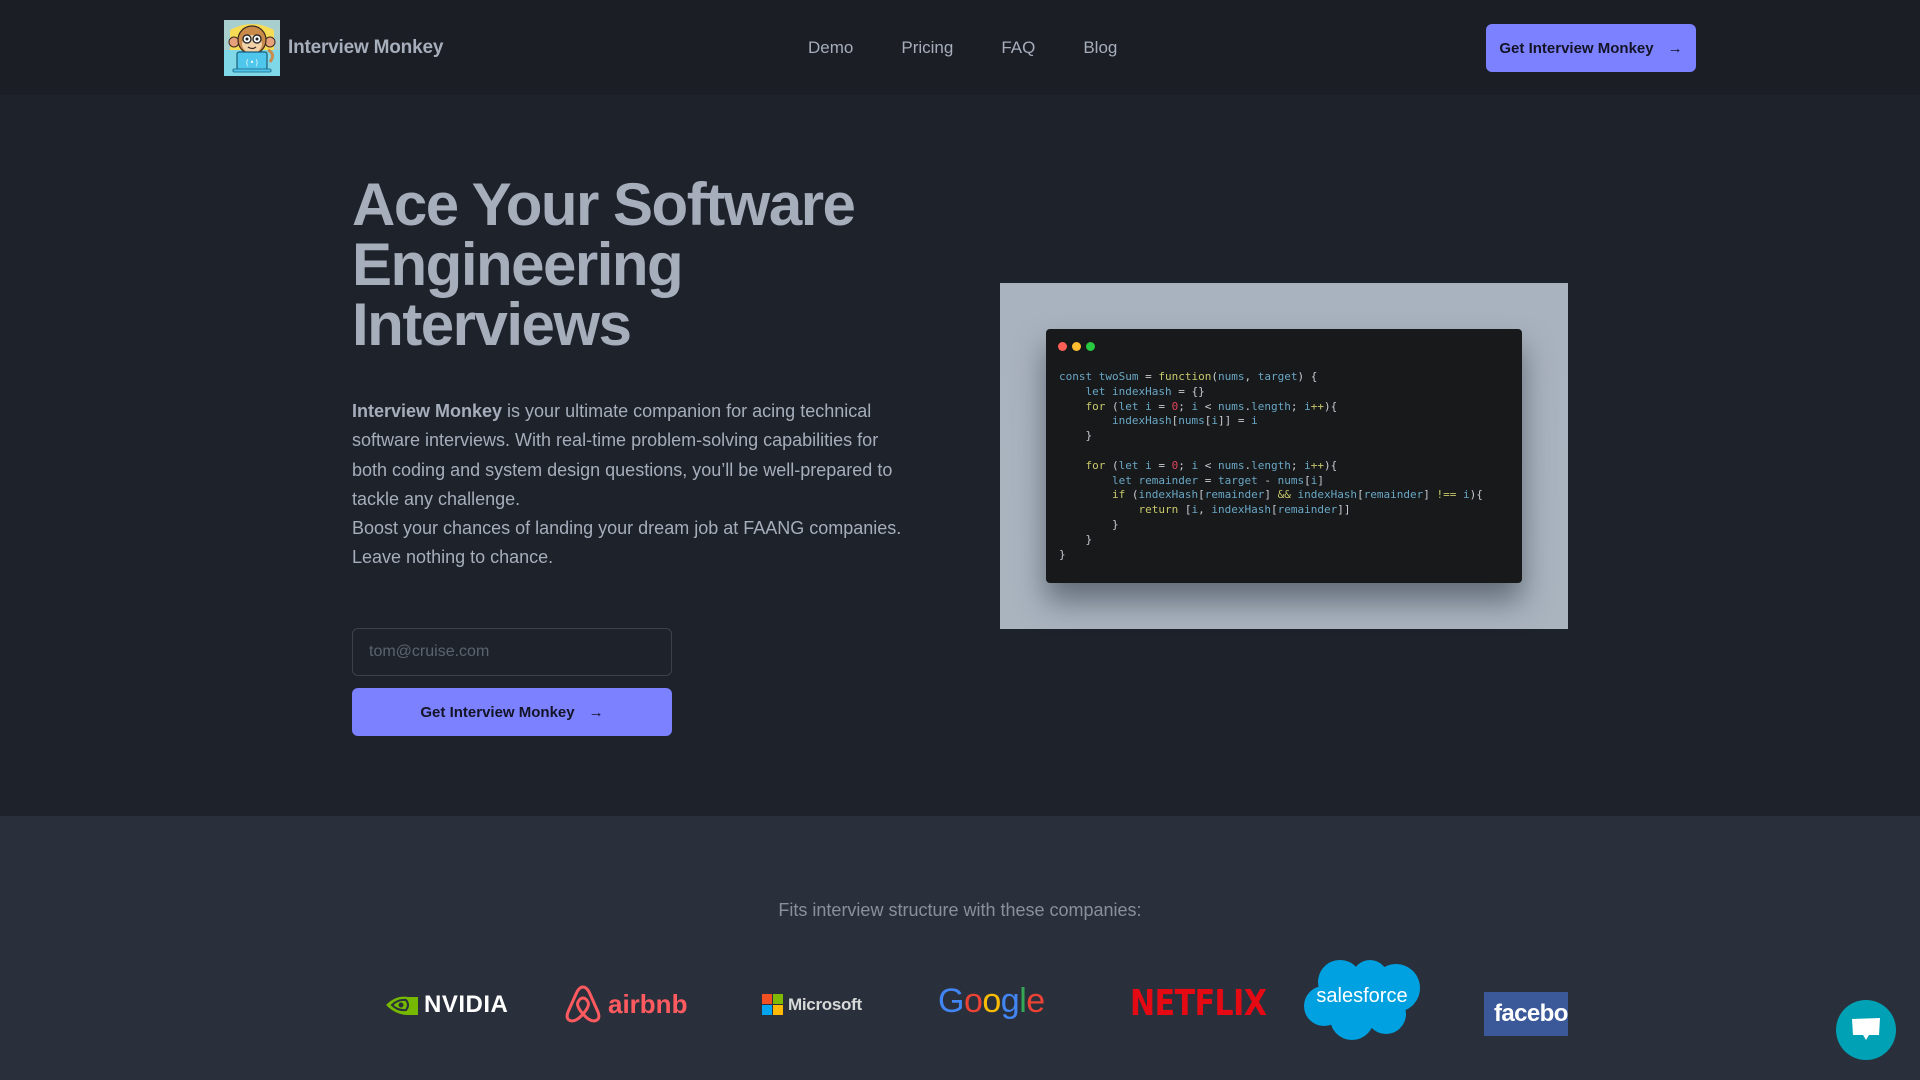 The width and height of the screenshot is (1920, 1080). What do you see at coordinates (366, 47) in the screenshot?
I see `brand-name: Interview Monkey` at bounding box center [366, 47].